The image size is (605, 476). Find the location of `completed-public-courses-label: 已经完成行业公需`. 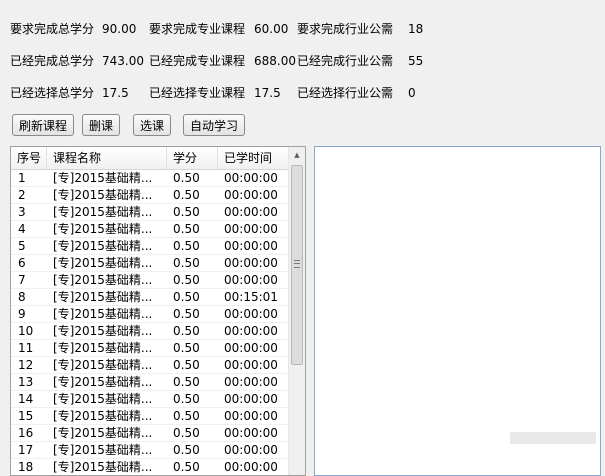

completed-public-courses-label: 已经完成行业公需 is located at coordinates (345, 61).